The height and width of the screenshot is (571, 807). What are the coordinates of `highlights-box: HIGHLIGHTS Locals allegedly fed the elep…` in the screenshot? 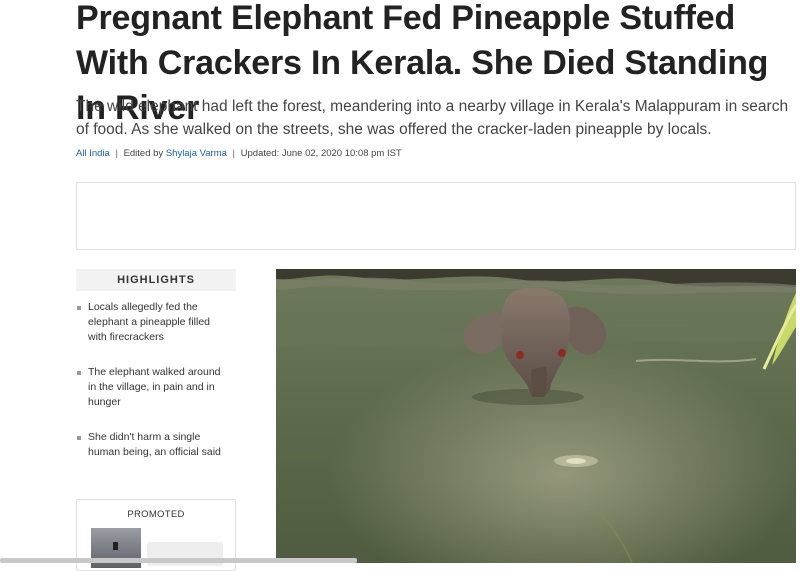 It's located at (156, 364).